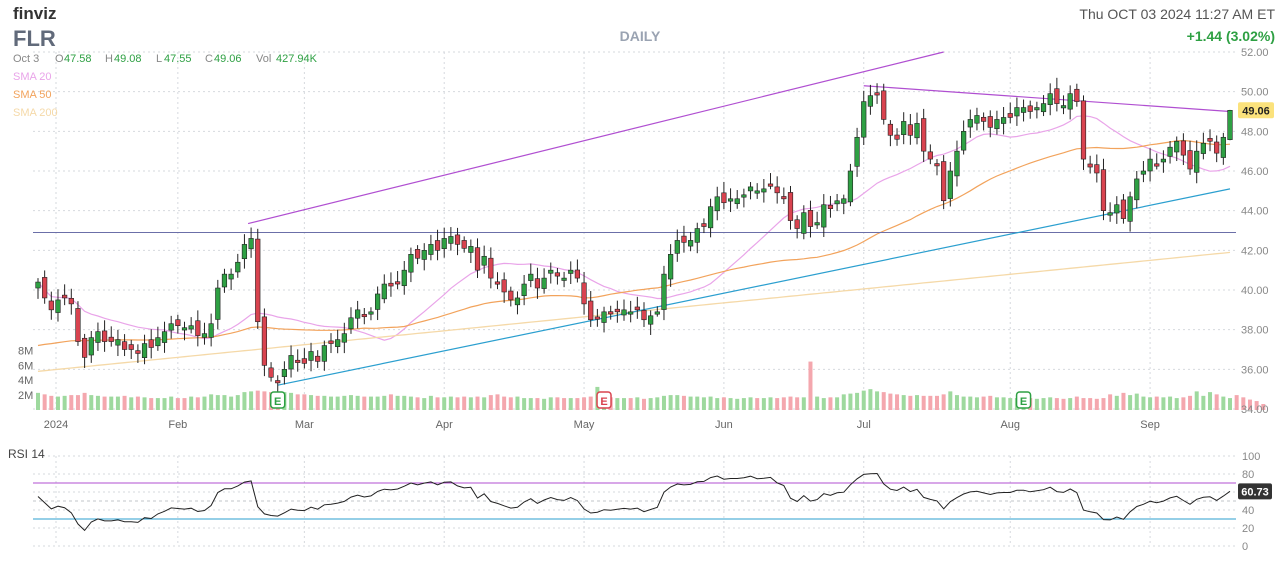  Describe the element at coordinates (34, 38) in the screenshot. I see `ticker-symbol: FLR` at that location.